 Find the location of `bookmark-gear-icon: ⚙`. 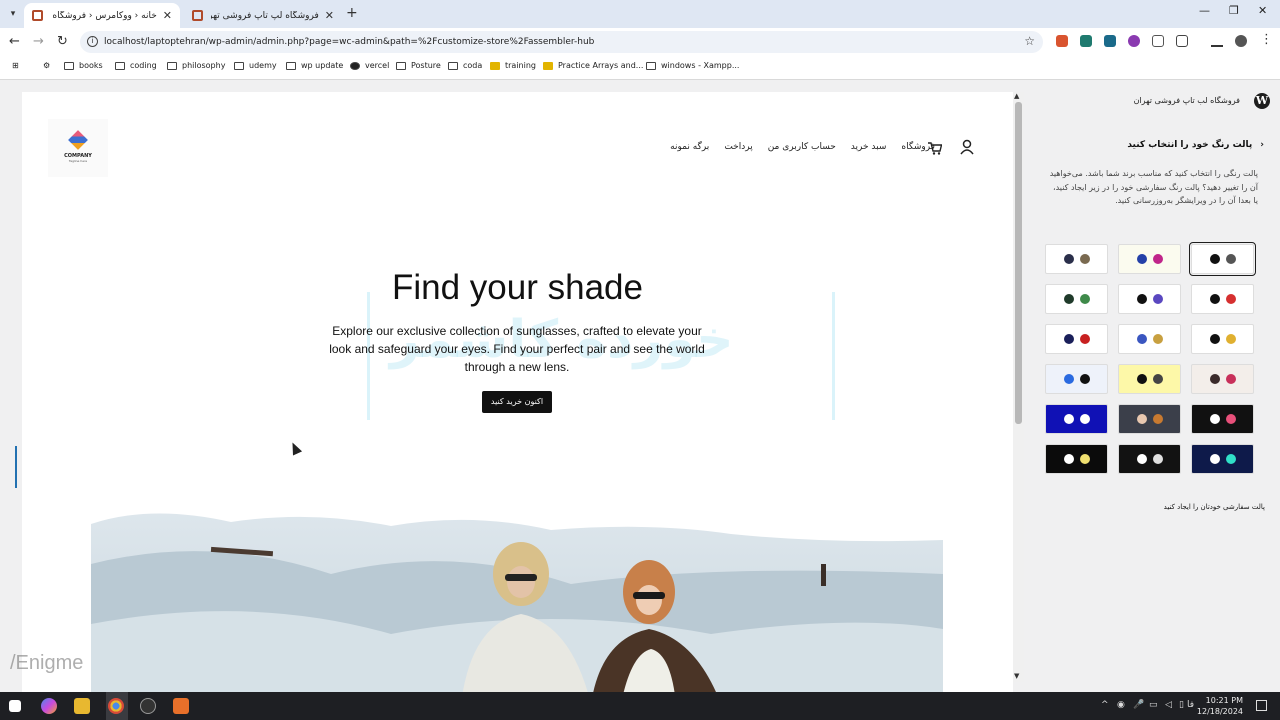

bookmark-gear-icon: ⚙ is located at coordinates (46, 65).